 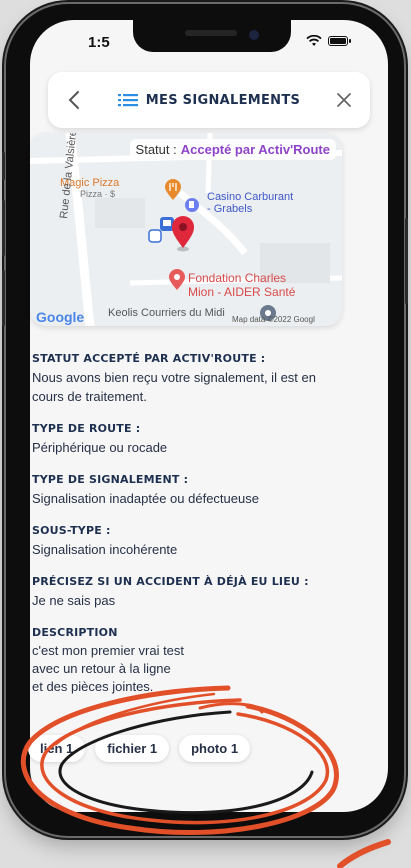 I want to click on close-button, so click(x=344, y=100).